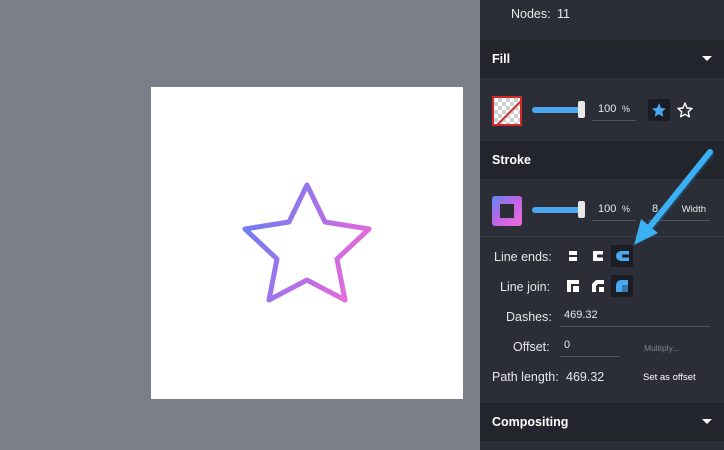 Image resolution: width=724 pixels, height=450 pixels. I want to click on stroke-swatch-inner, so click(507, 211).